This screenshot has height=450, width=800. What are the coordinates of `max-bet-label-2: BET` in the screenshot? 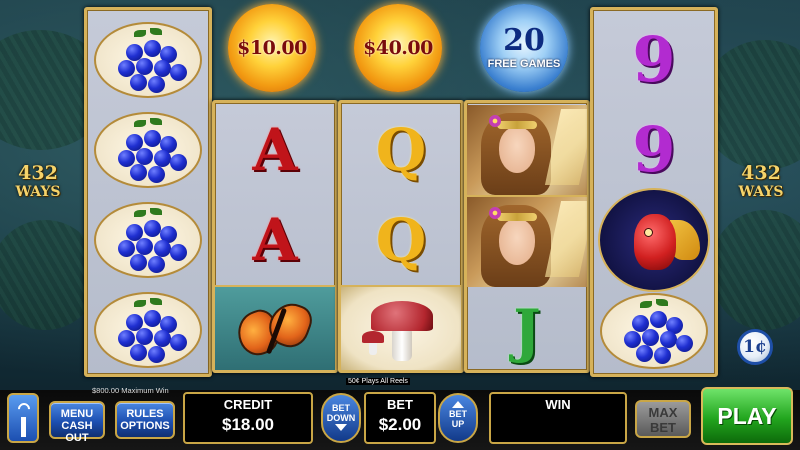 It's located at (663, 427).